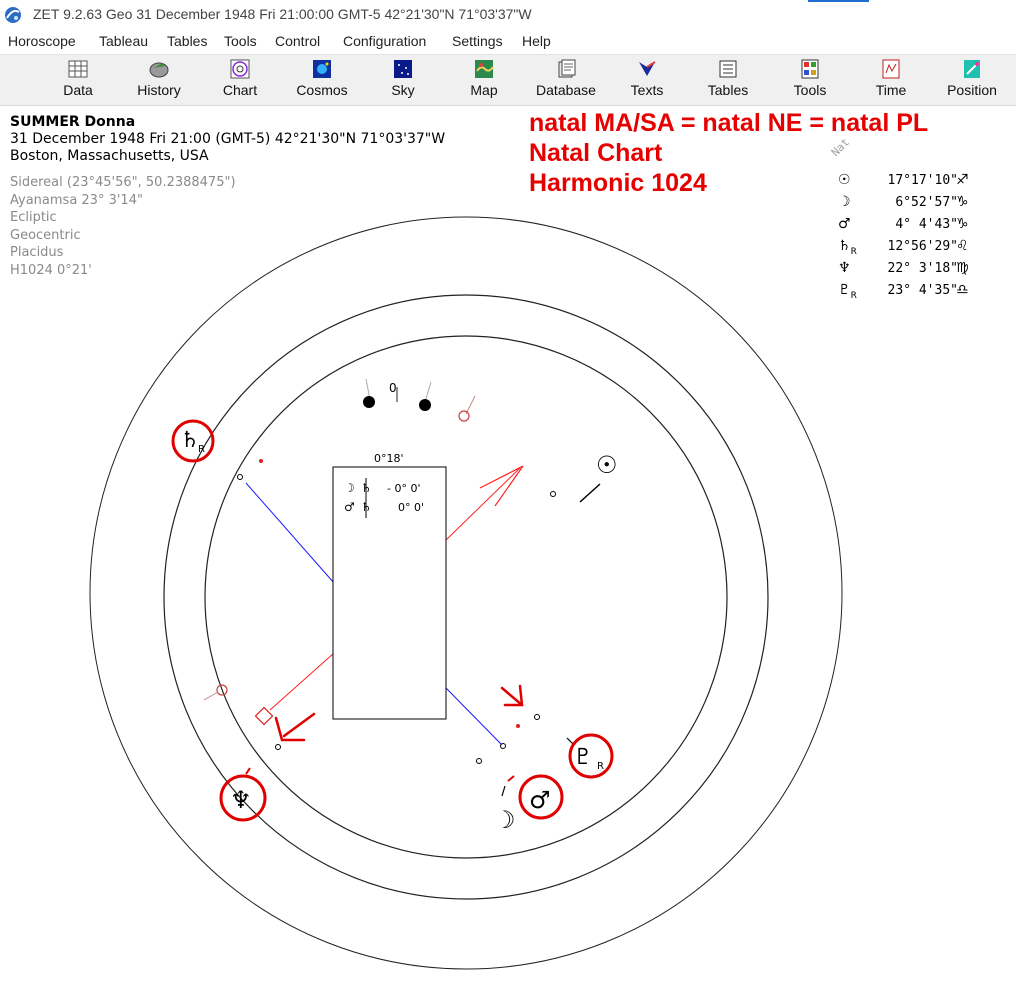 The image size is (1016, 1002). What do you see at coordinates (78, 69) in the screenshot?
I see `data-grid-icon` at bounding box center [78, 69].